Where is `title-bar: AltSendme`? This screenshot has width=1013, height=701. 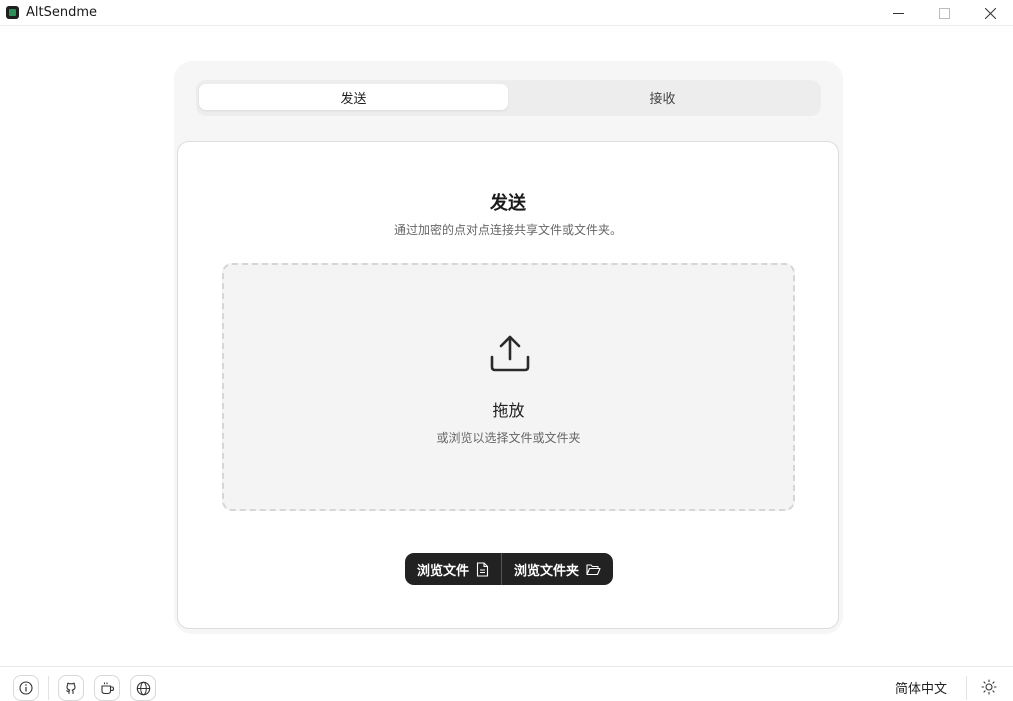
title-bar: AltSendme is located at coordinates (506, 13).